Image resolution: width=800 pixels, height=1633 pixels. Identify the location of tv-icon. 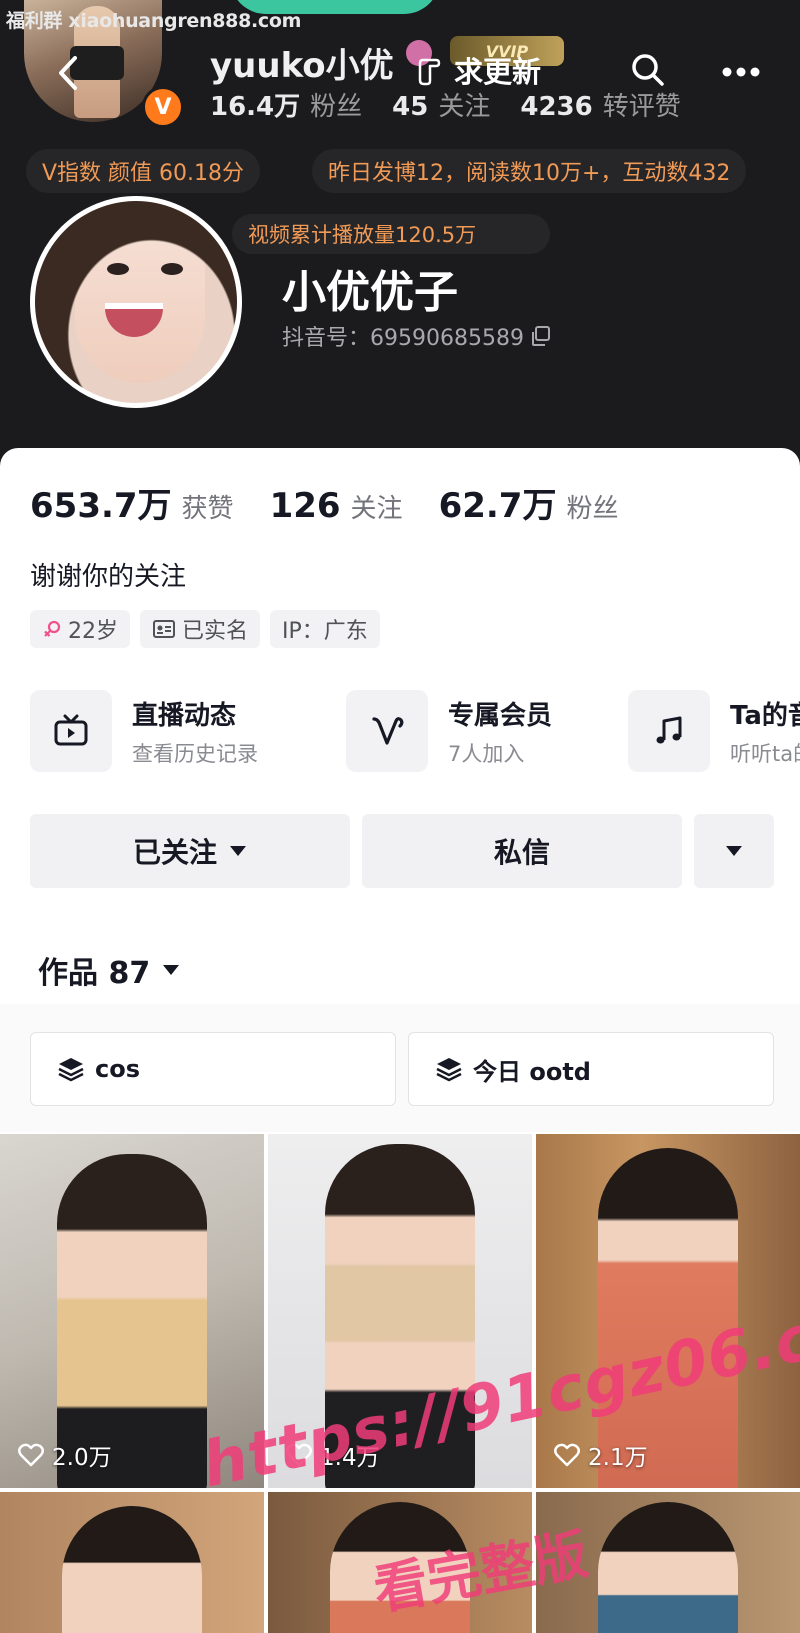
(71, 730).